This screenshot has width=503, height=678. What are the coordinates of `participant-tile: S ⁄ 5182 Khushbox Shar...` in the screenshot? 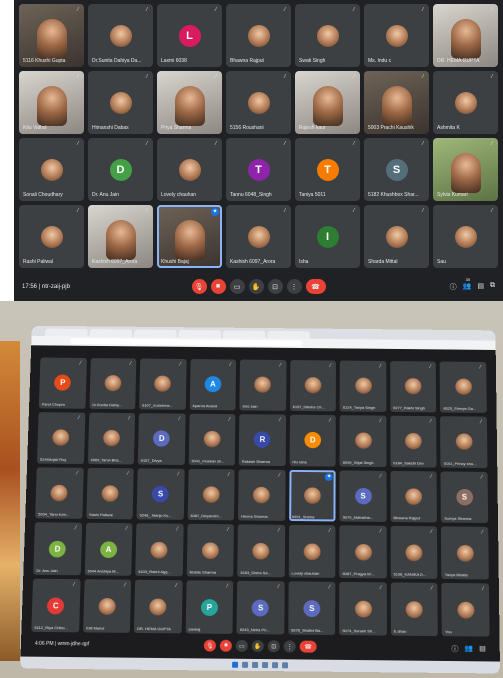 It's located at (396, 169).